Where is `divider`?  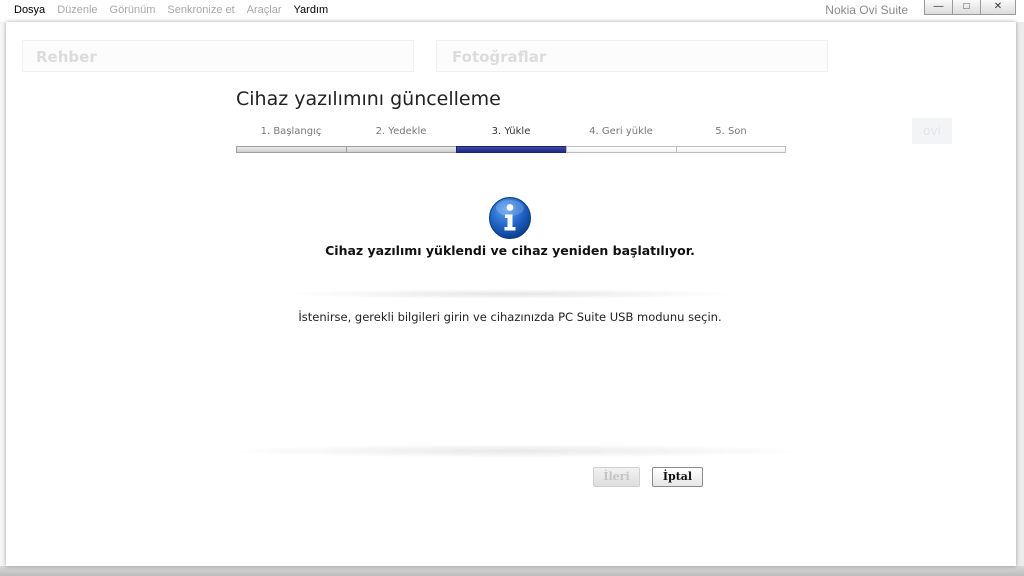 divider is located at coordinates (510, 294).